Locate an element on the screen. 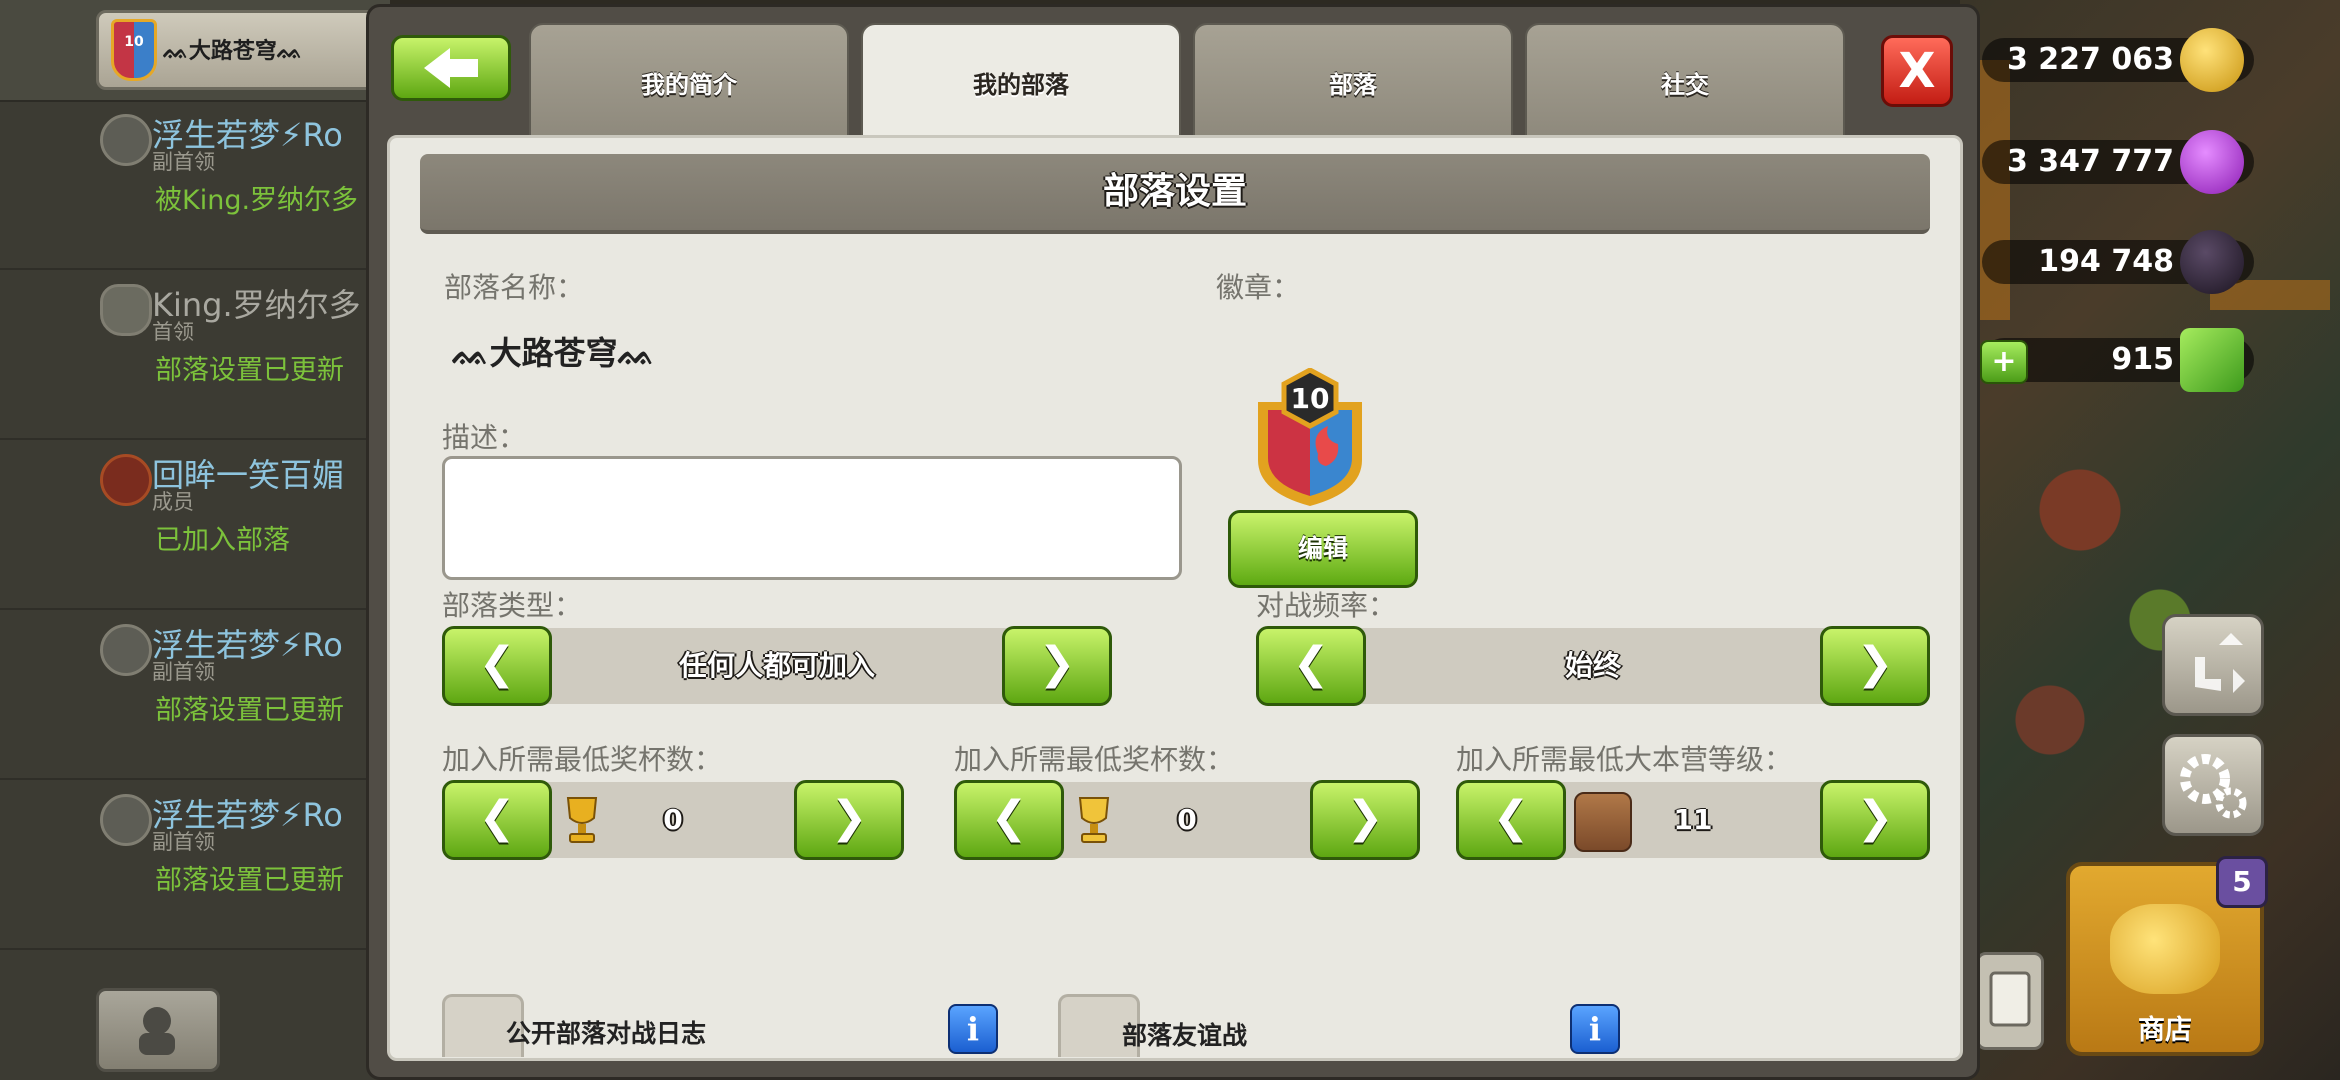 Image resolution: width=2340 pixels, height=1080 pixels. elixir-counter: 3 347 777 is located at coordinates (2118, 162).